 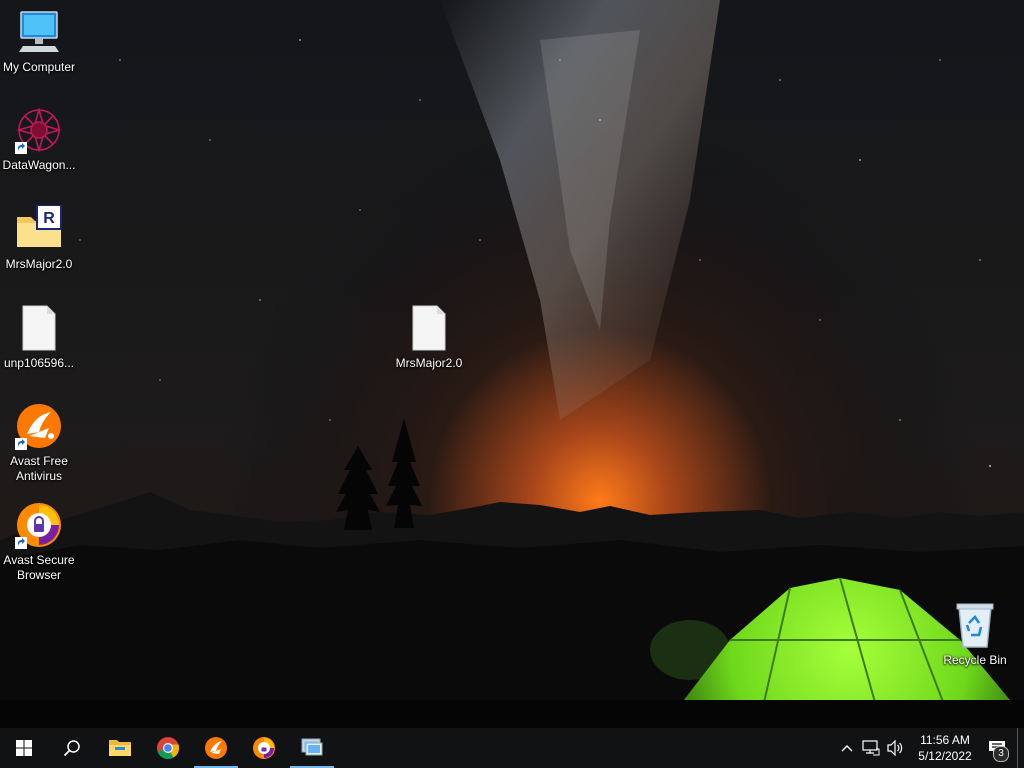 I want to click on taskbar-avast-antivirus, so click(x=216, y=748).